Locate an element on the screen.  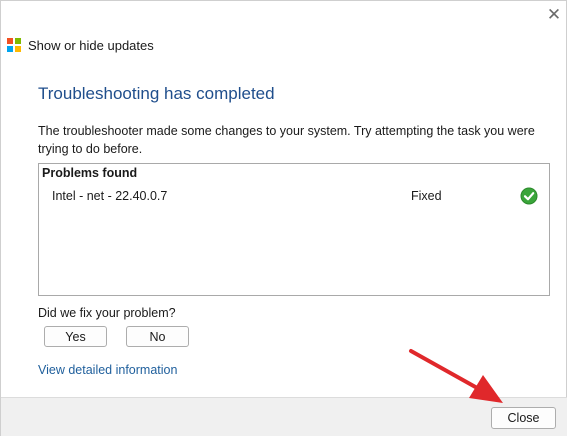
windows-logo-icon is located at coordinates (14, 45).